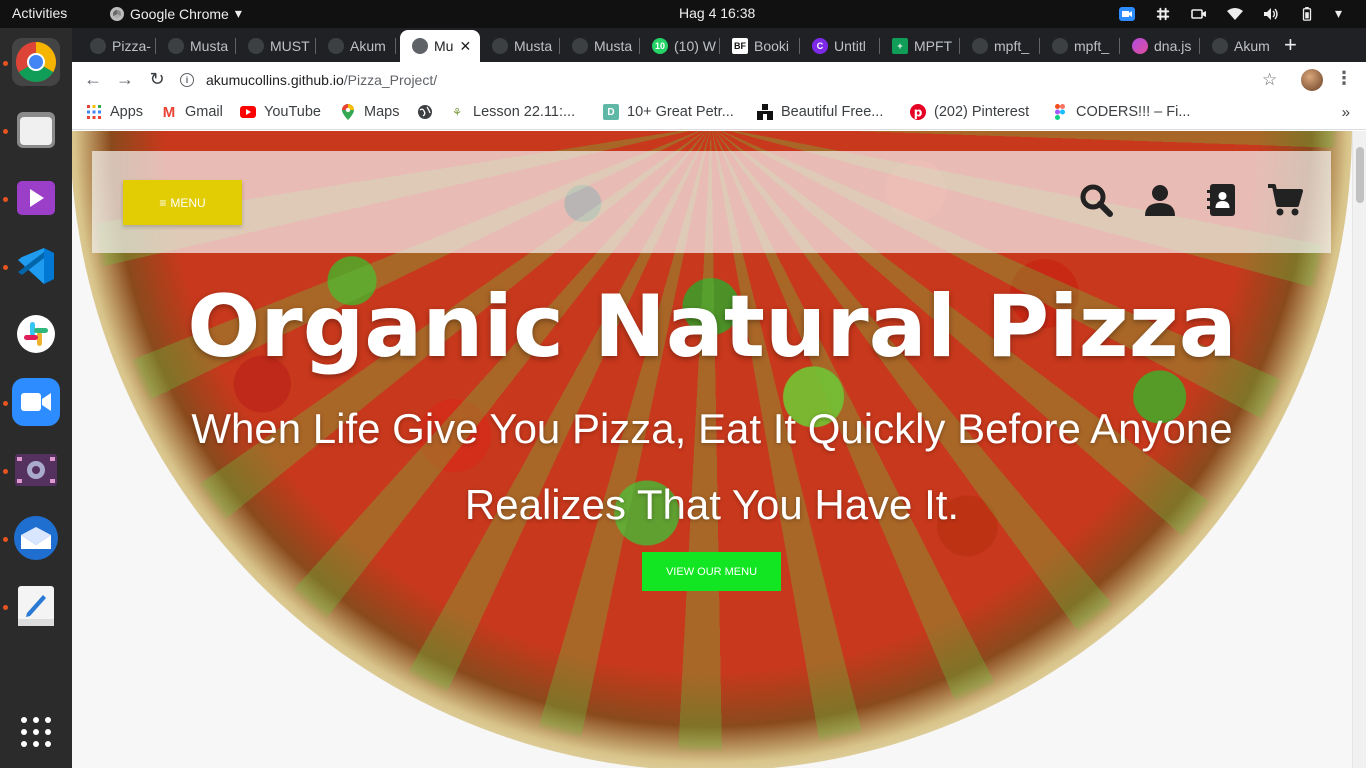 The image size is (1366, 768). What do you see at coordinates (711, 202) in the screenshot?
I see `site-header: ≡ MENU` at bounding box center [711, 202].